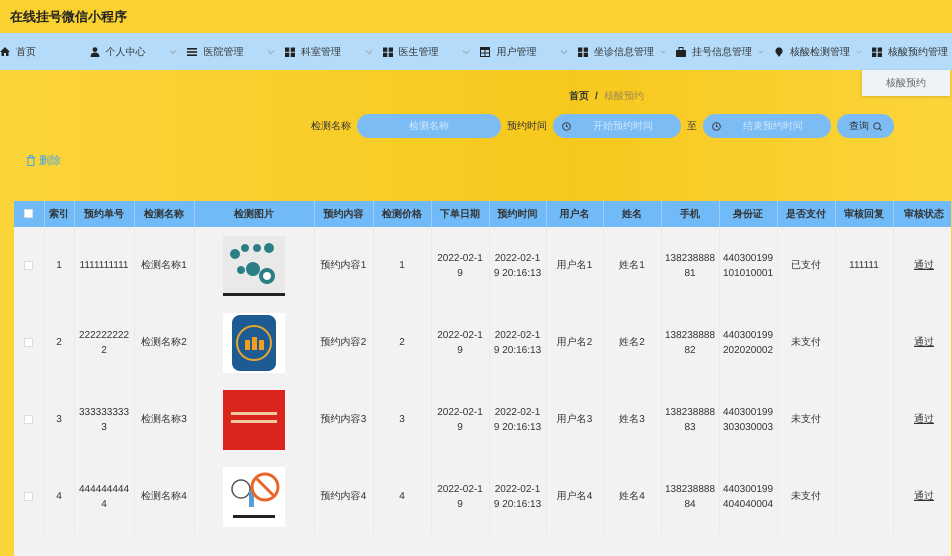 This screenshot has height=556, width=952. Describe the element at coordinates (104, 343) in the screenshot. I see `table-cell: 2222222222` at that location.